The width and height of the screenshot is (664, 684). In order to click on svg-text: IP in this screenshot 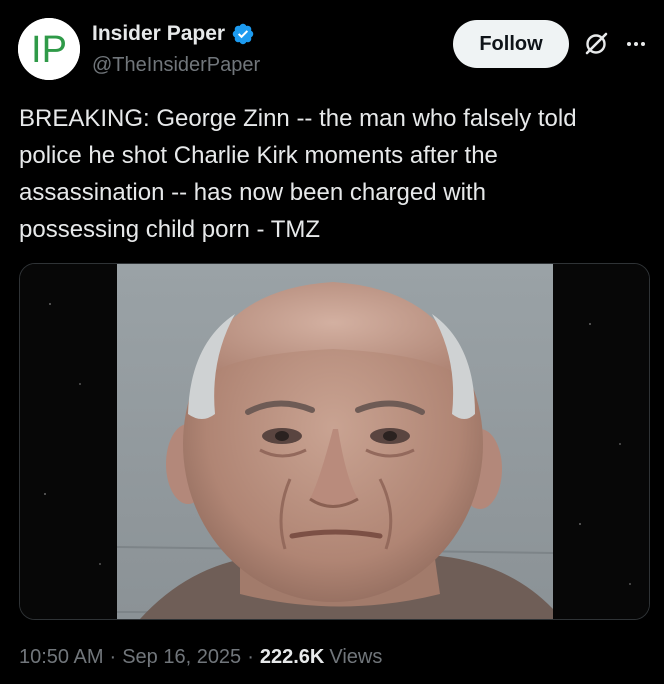, I will do `click(49, 50)`.